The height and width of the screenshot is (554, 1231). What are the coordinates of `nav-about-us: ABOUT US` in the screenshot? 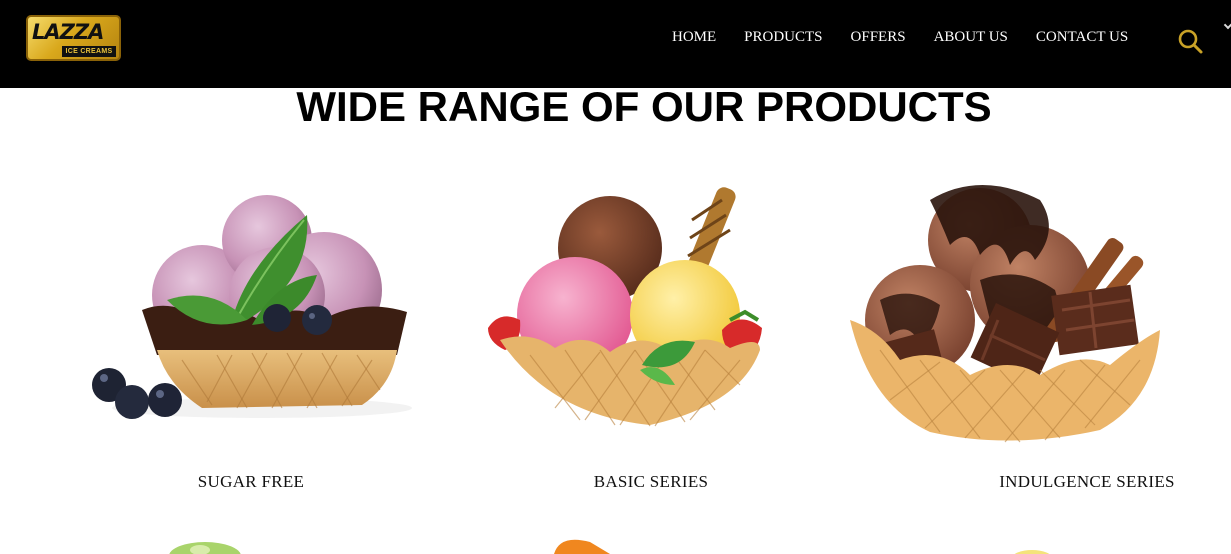 It's located at (971, 37).